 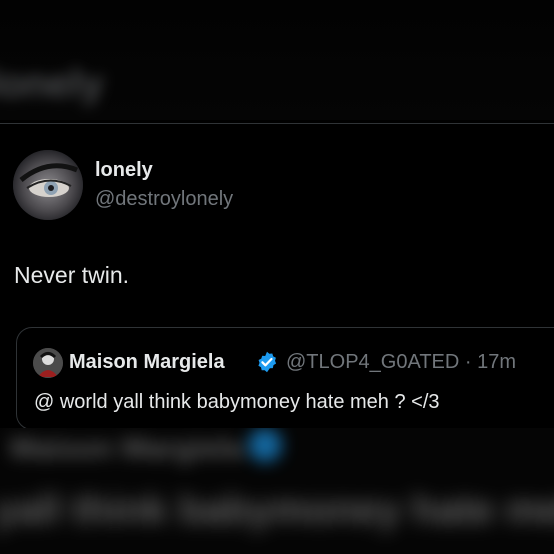 What do you see at coordinates (127, 448) in the screenshot?
I see `blurred-bottom-line-1: Maison Margiela` at bounding box center [127, 448].